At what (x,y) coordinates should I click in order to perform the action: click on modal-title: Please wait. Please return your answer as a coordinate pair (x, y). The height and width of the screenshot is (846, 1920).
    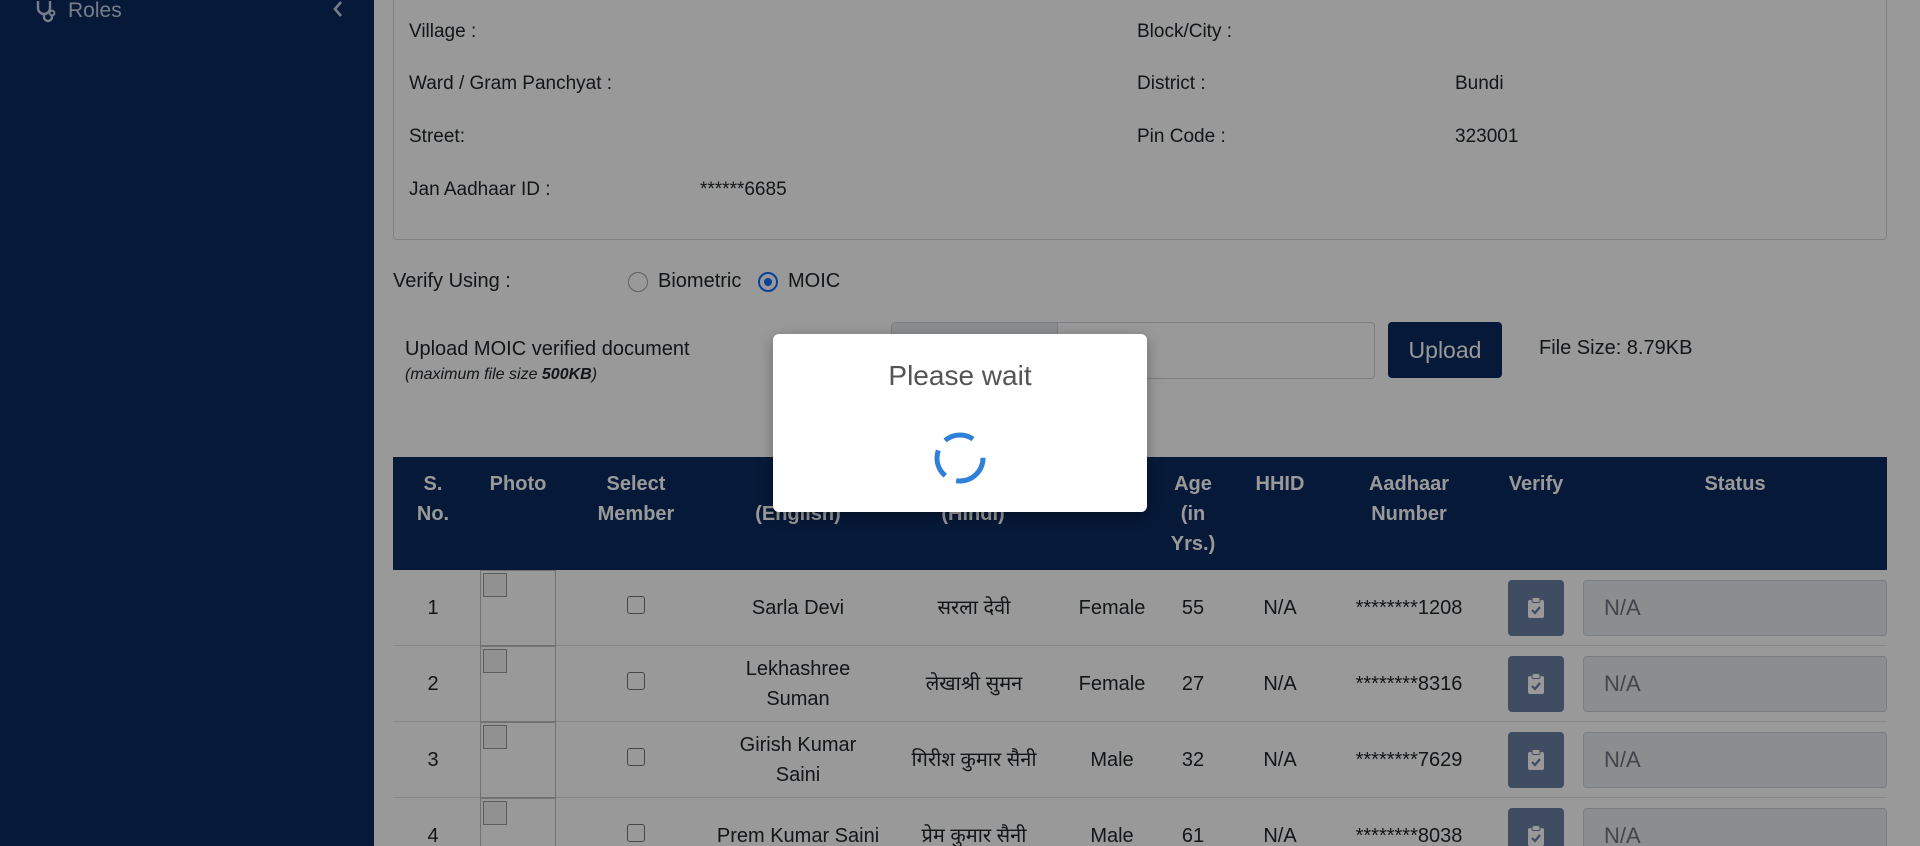
    Looking at the image, I should click on (960, 375).